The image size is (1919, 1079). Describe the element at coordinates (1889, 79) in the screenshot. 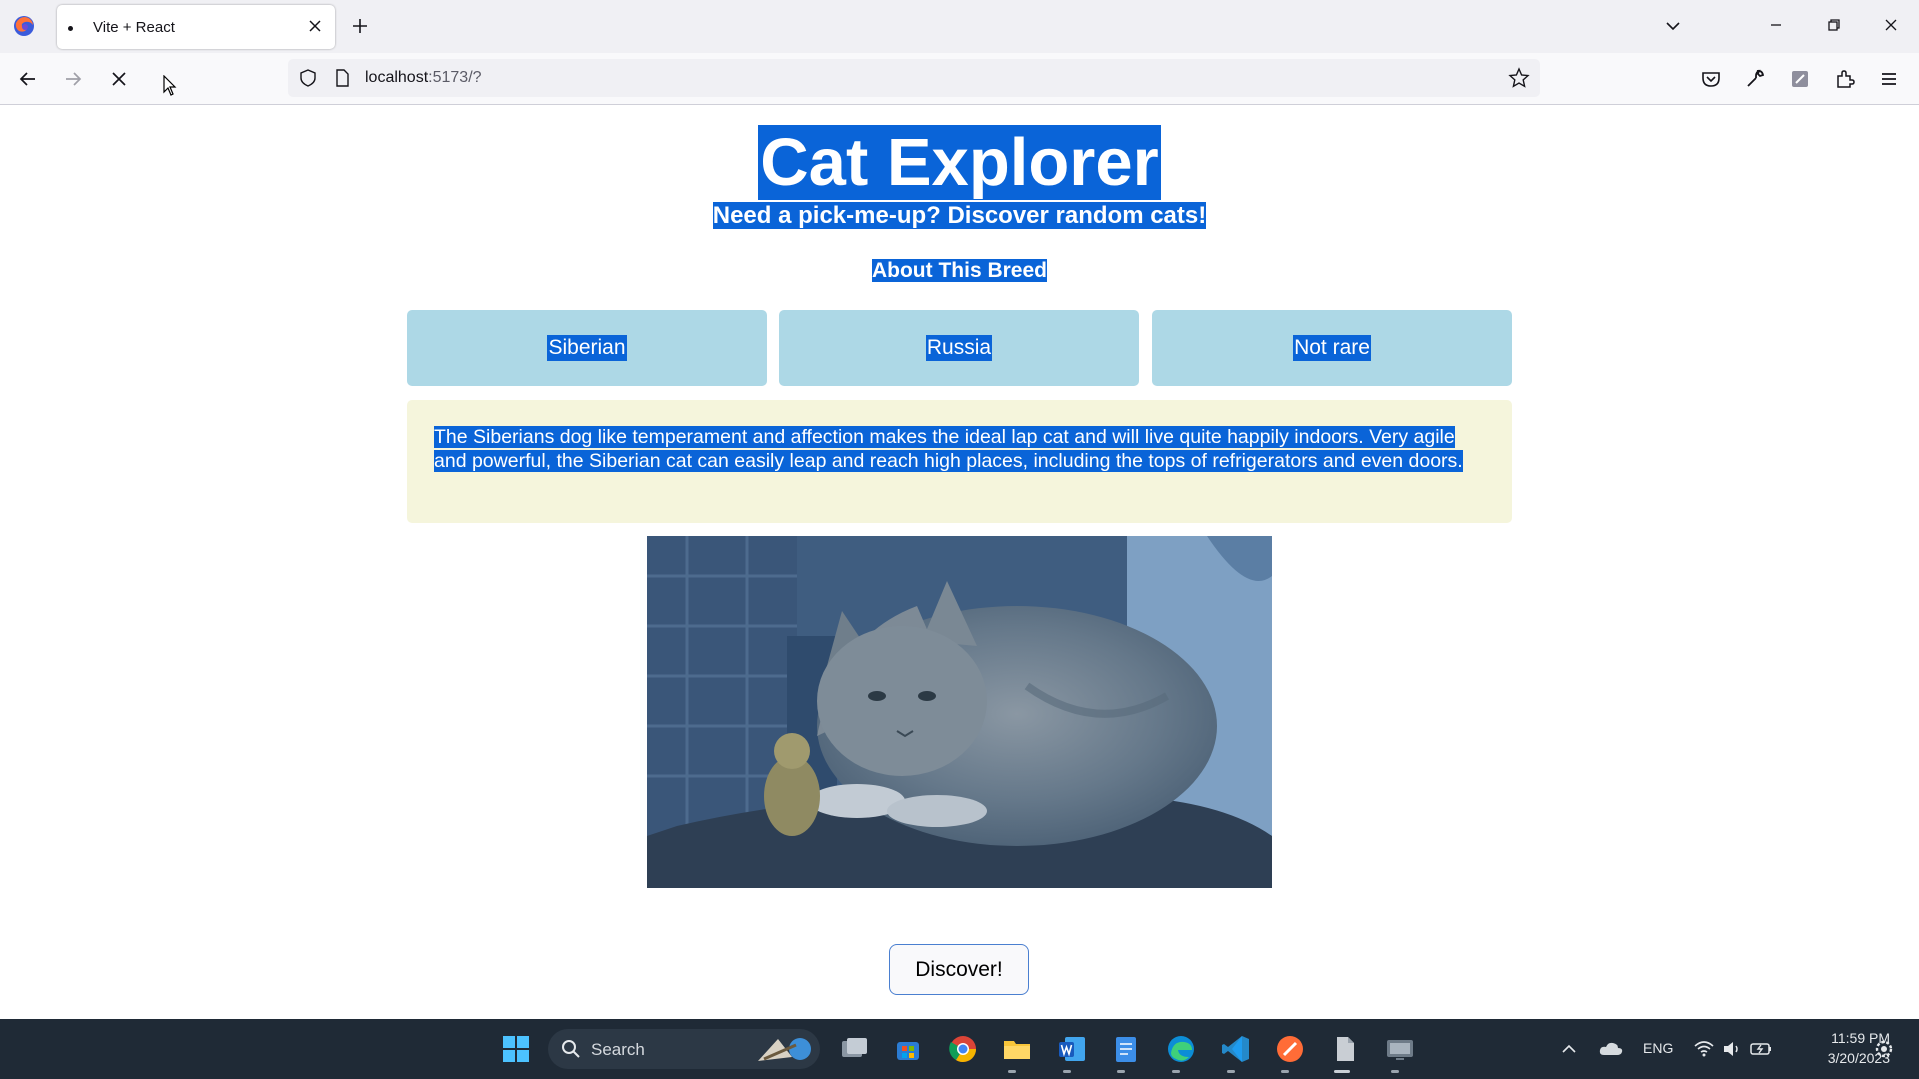

I see `menu-icon` at that location.